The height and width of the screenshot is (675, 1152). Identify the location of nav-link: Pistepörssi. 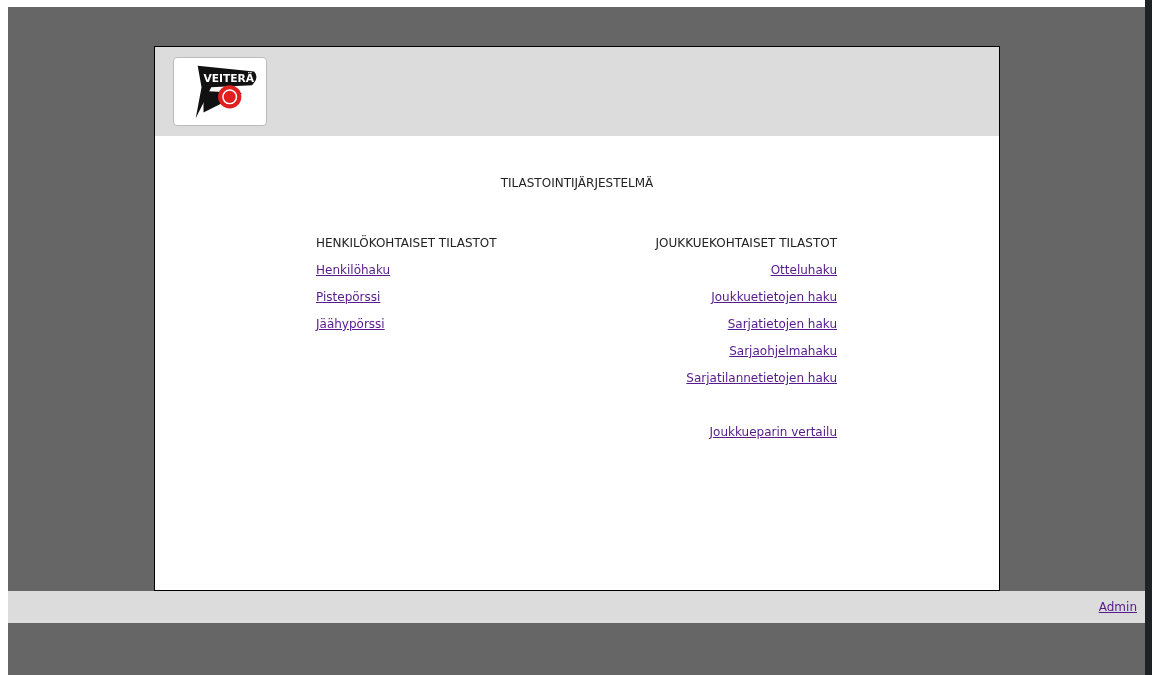
(348, 297).